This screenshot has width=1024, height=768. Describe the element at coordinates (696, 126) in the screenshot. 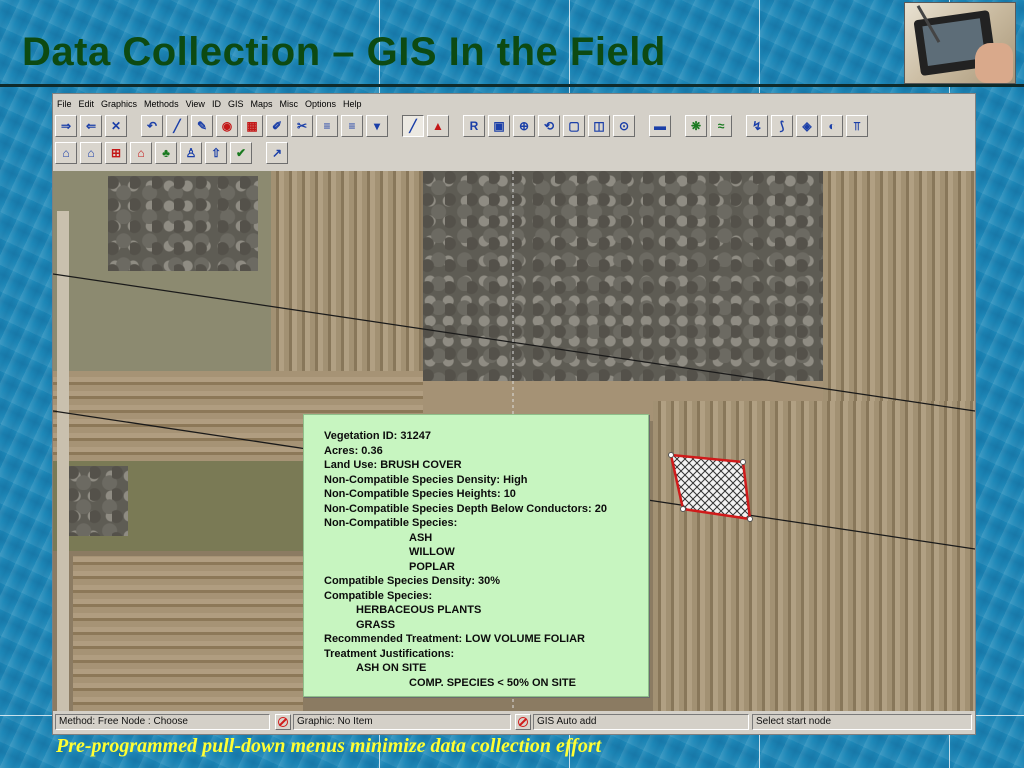

I see `tree-tool-button: ❋` at that location.